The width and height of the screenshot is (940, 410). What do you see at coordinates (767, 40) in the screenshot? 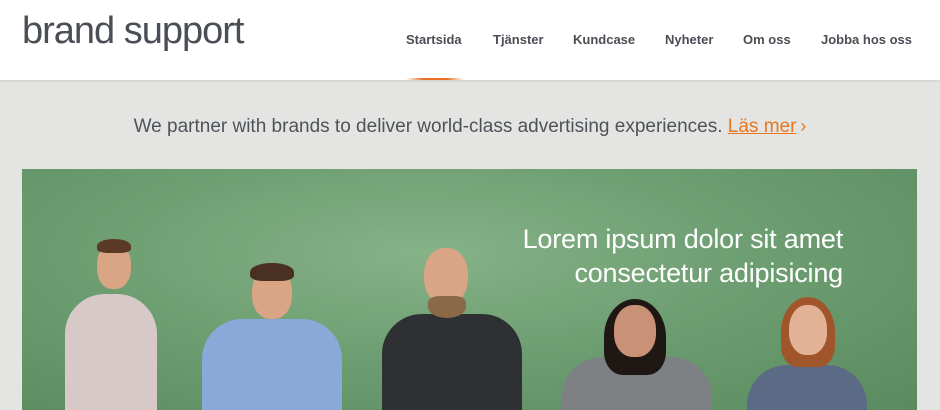
I see `nav-item-om-oss: Om oss` at bounding box center [767, 40].